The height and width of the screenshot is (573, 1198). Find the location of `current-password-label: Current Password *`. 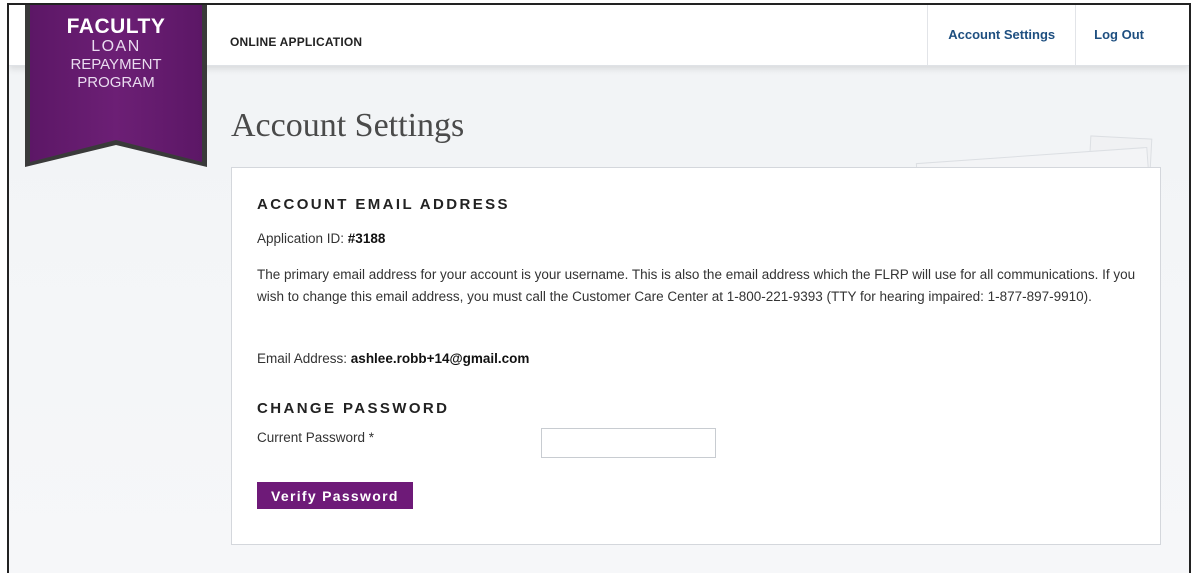

current-password-label: Current Password * is located at coordinates (316, 437).